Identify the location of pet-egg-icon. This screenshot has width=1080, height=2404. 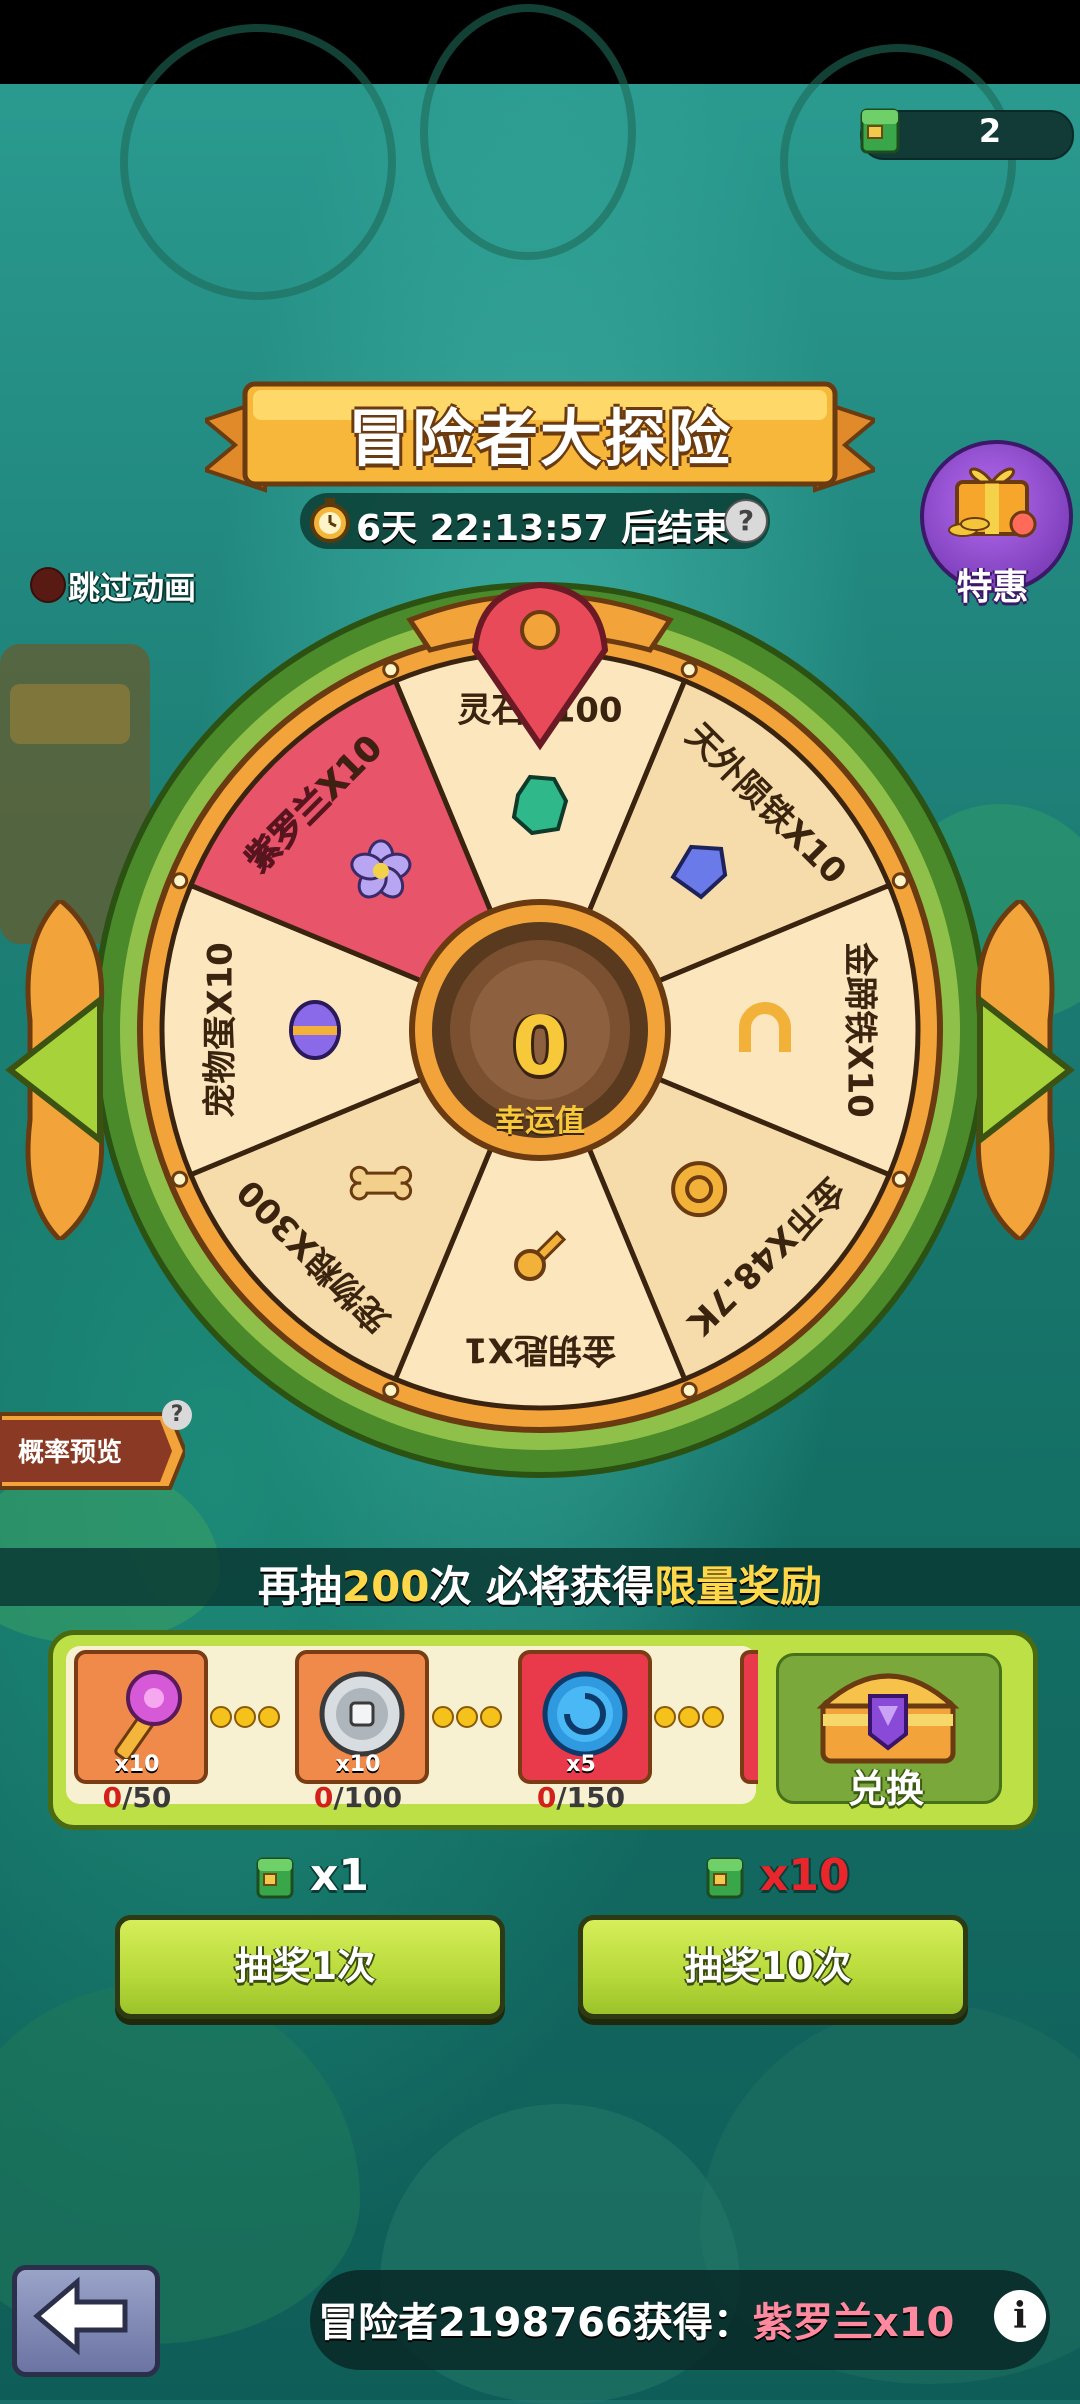
(315, 1030).